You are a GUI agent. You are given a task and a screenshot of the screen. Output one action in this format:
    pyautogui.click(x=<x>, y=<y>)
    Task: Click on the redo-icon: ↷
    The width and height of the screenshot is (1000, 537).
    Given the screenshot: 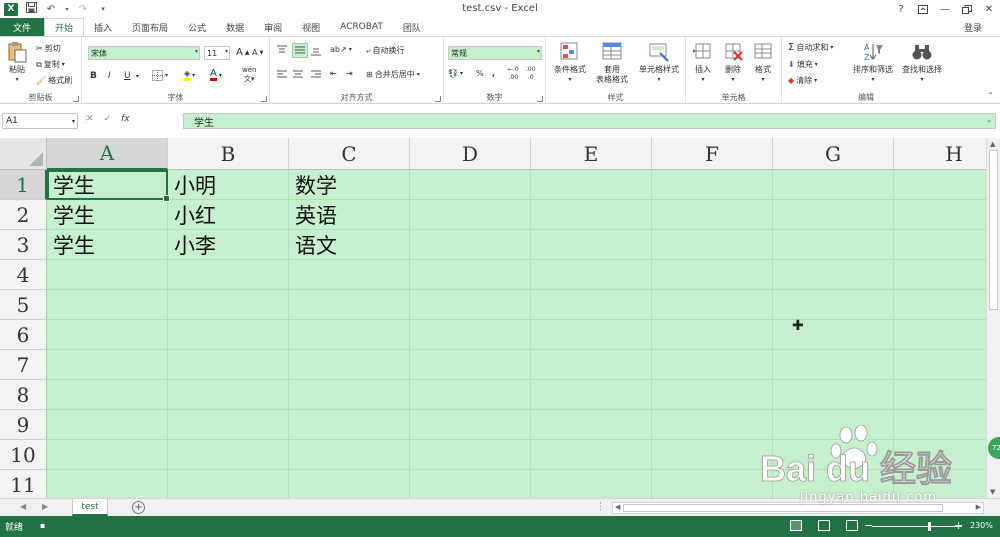 What is the action you would take?
    pyautogui.click(x=83, y=9)
    